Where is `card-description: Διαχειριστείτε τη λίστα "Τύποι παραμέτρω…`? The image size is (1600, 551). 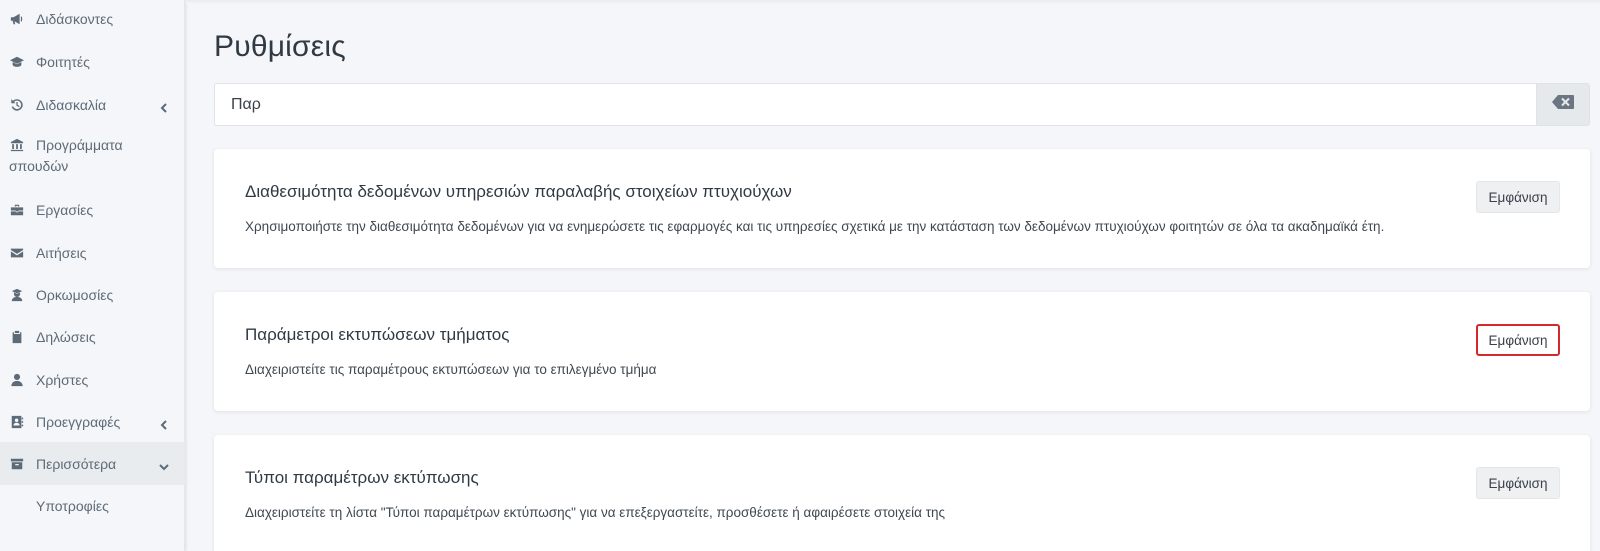
card-description: Διαχειριστείτε τη λίστα "Τύποι παραμέτρω… is located at coordinates (595, 512).